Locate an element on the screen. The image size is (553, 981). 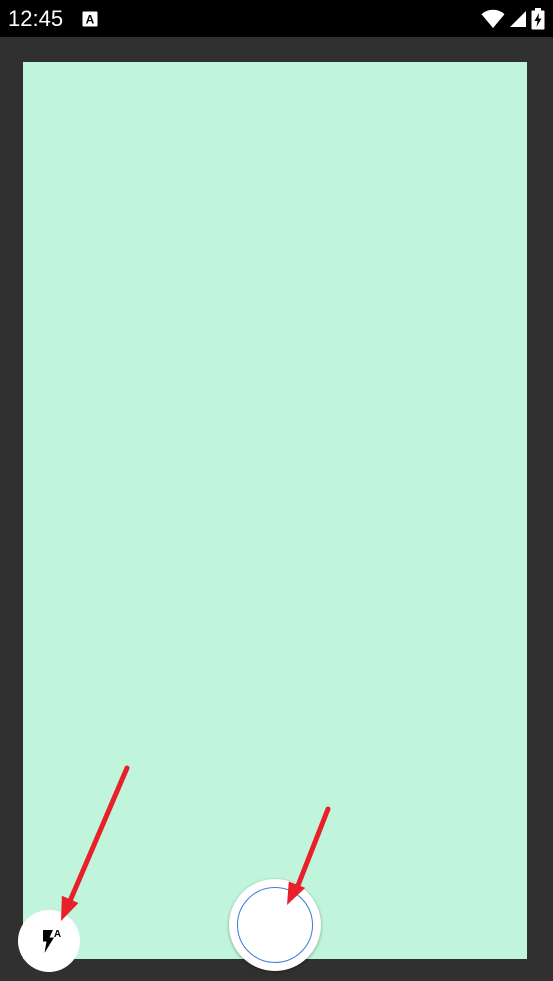
shutter-inner-ring is located at coordinates (275, 925).